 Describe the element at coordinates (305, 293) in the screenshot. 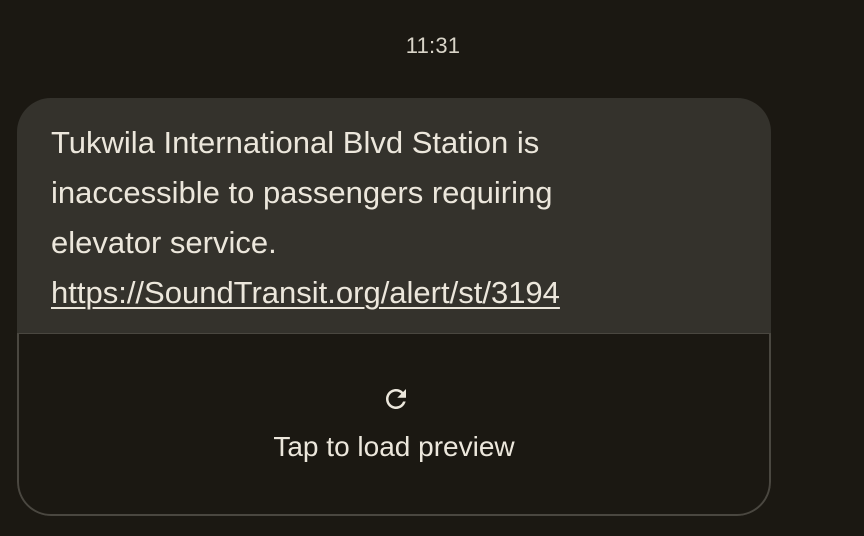

I see `alert-link: https://SoundTransit.org/alert/st/3194` at that location.